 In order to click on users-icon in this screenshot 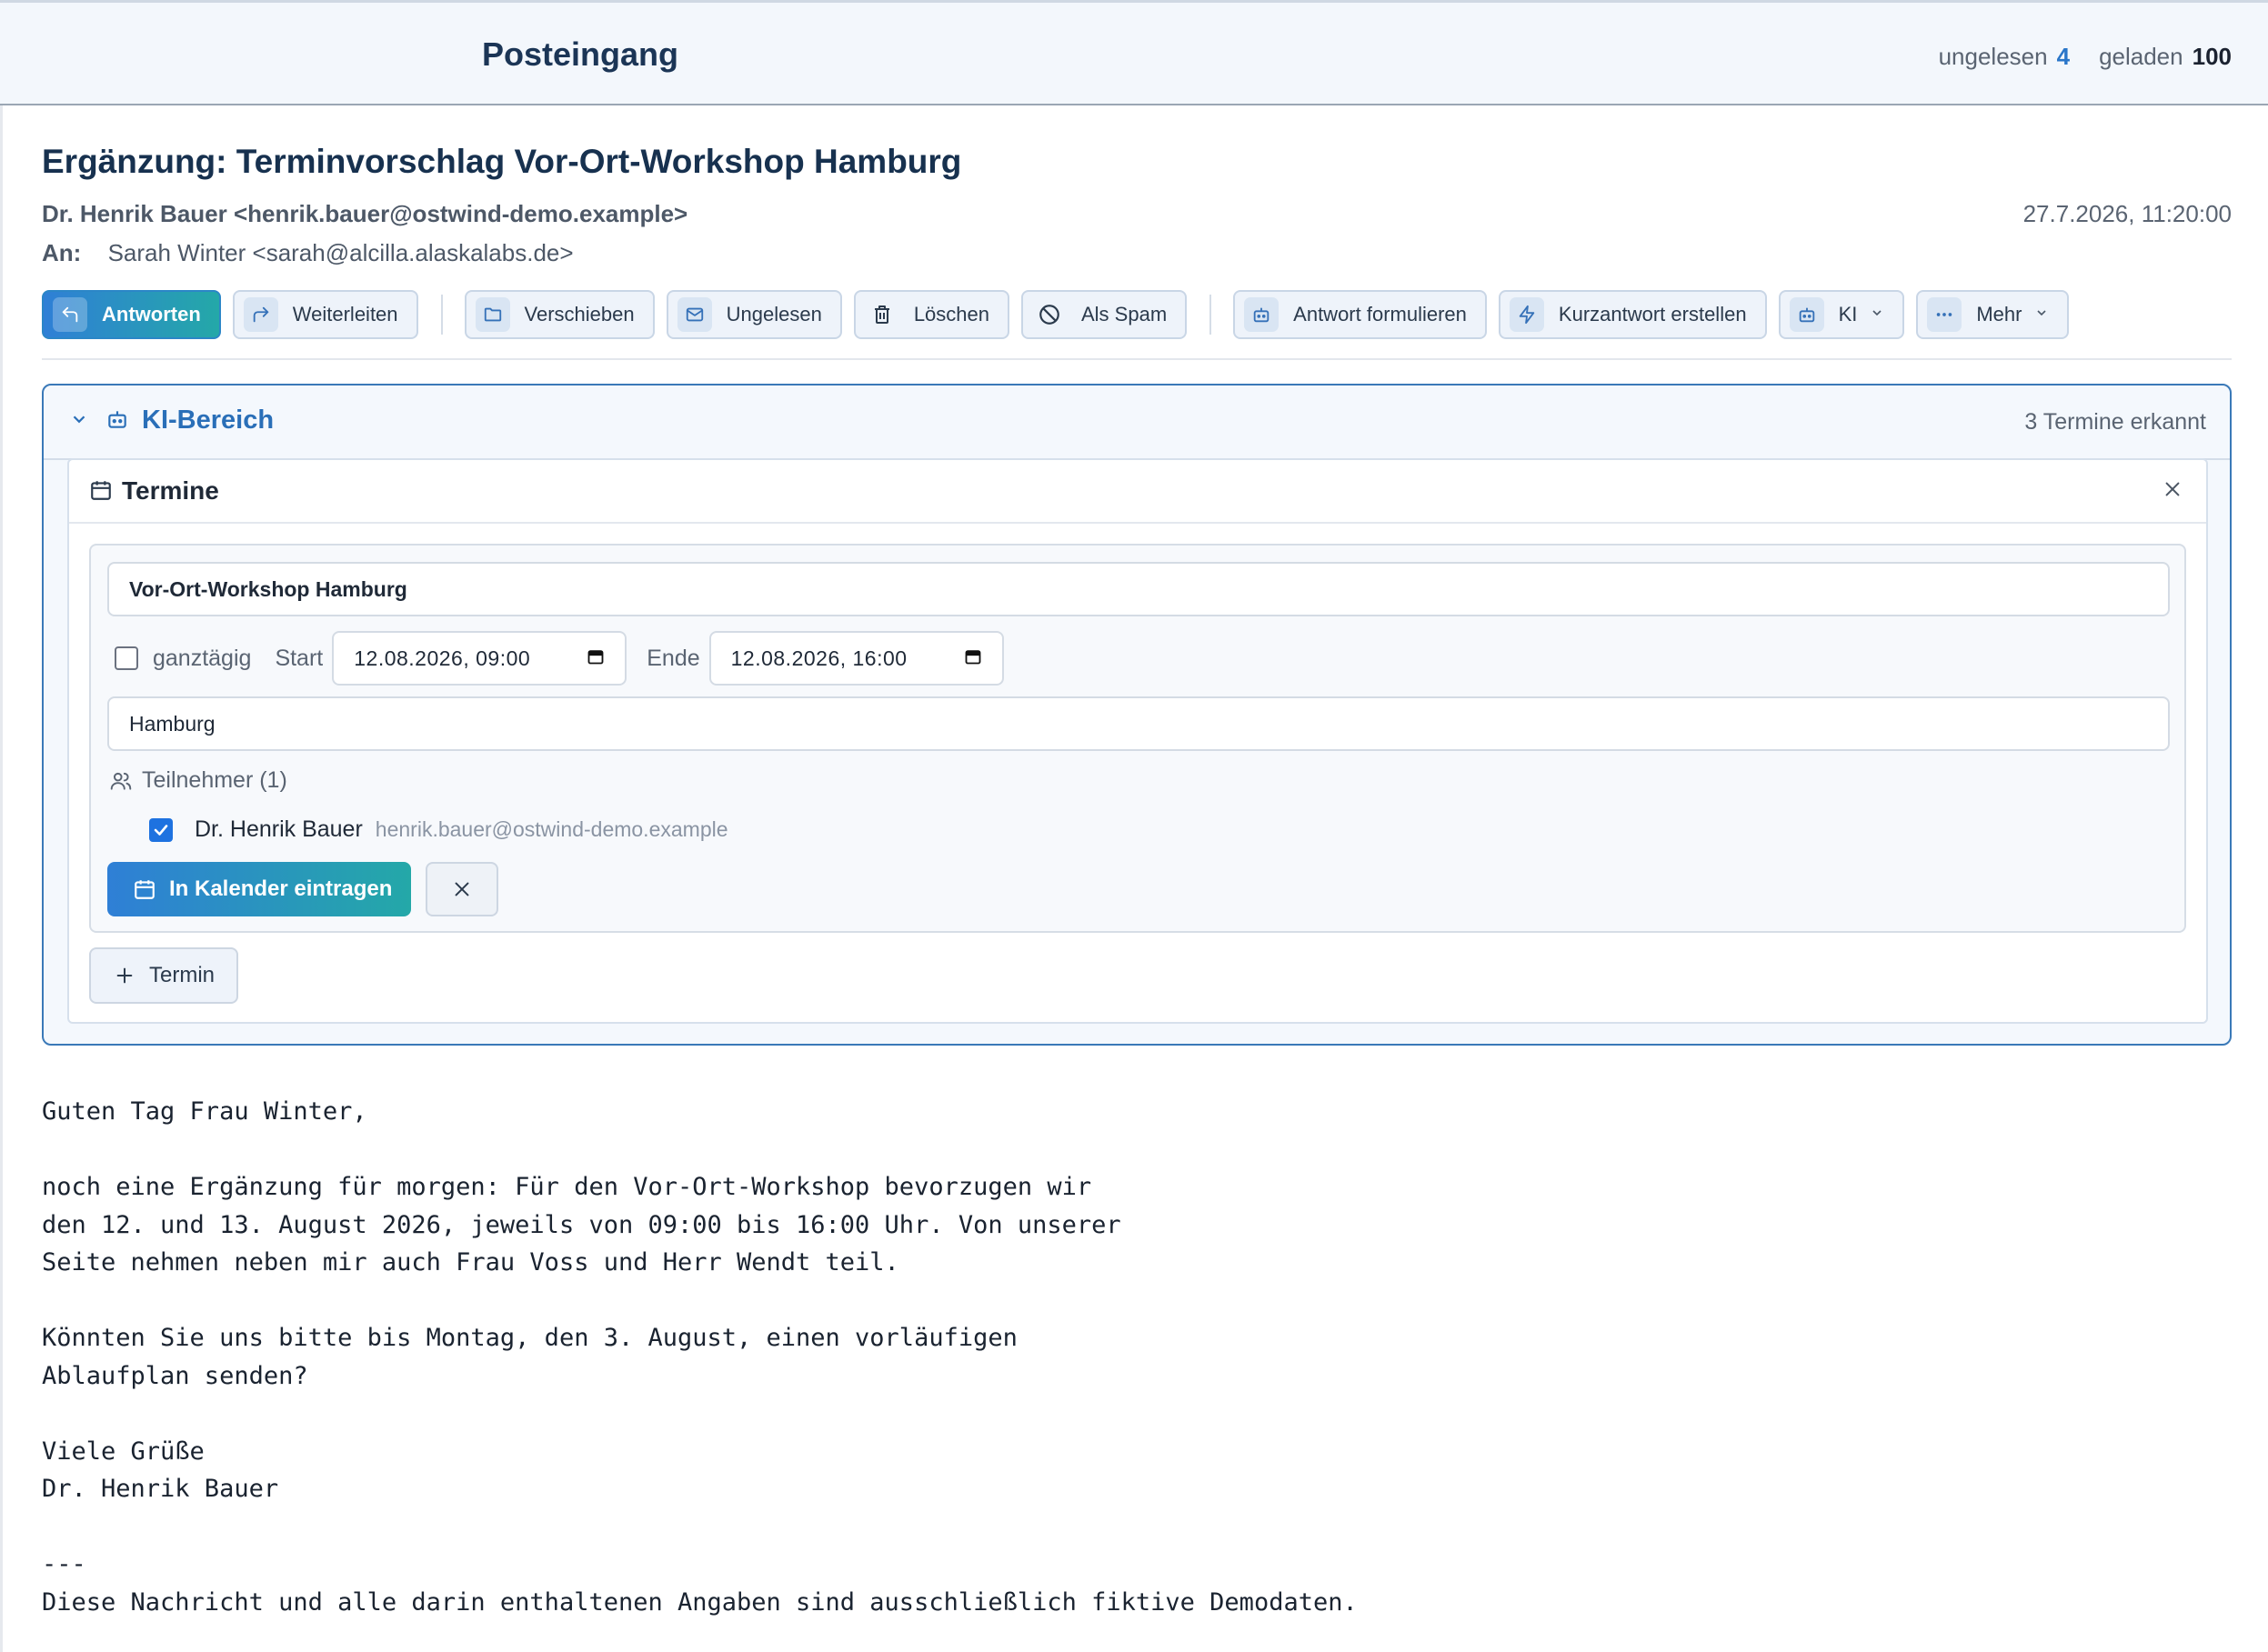, I will do `click(121, 781)`.